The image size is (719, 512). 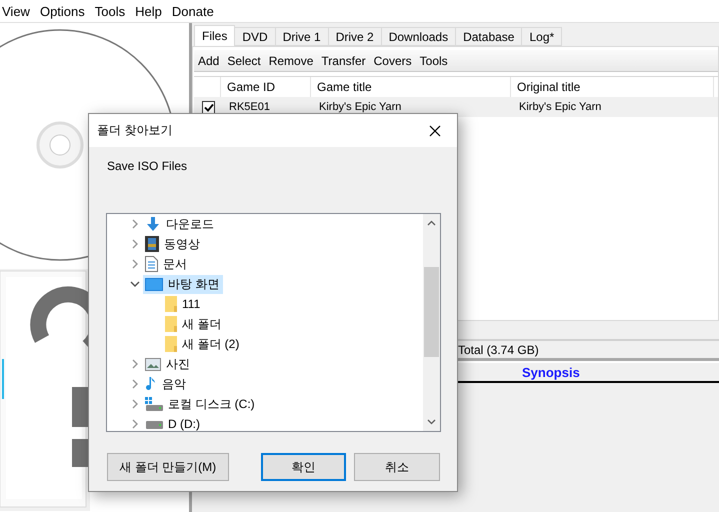 What do you see at coordinates (431, 322) in the screenshot?
I see `scrollbar` at bounding box center [431, 322].